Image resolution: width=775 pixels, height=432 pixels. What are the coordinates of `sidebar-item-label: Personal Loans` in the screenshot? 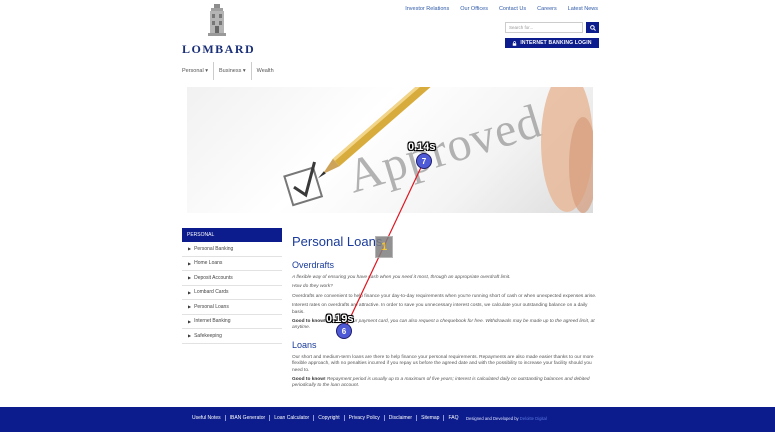 It's located at (211, 306).